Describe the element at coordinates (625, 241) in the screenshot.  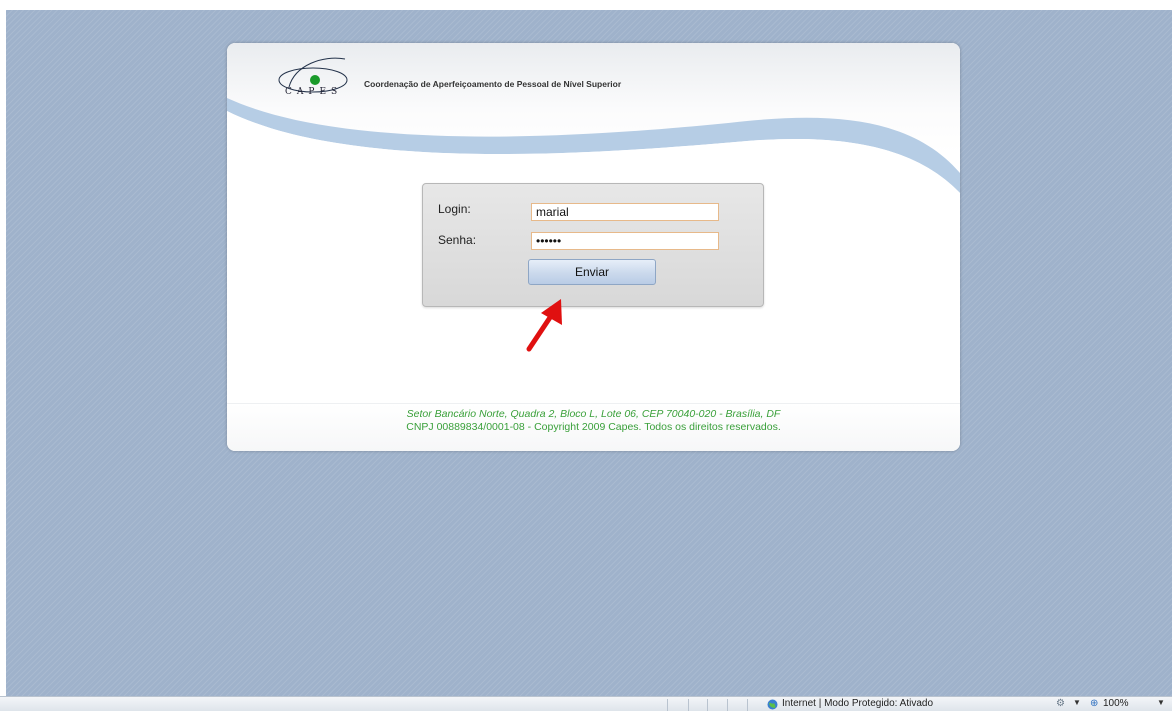
I see `password-input` at that location.